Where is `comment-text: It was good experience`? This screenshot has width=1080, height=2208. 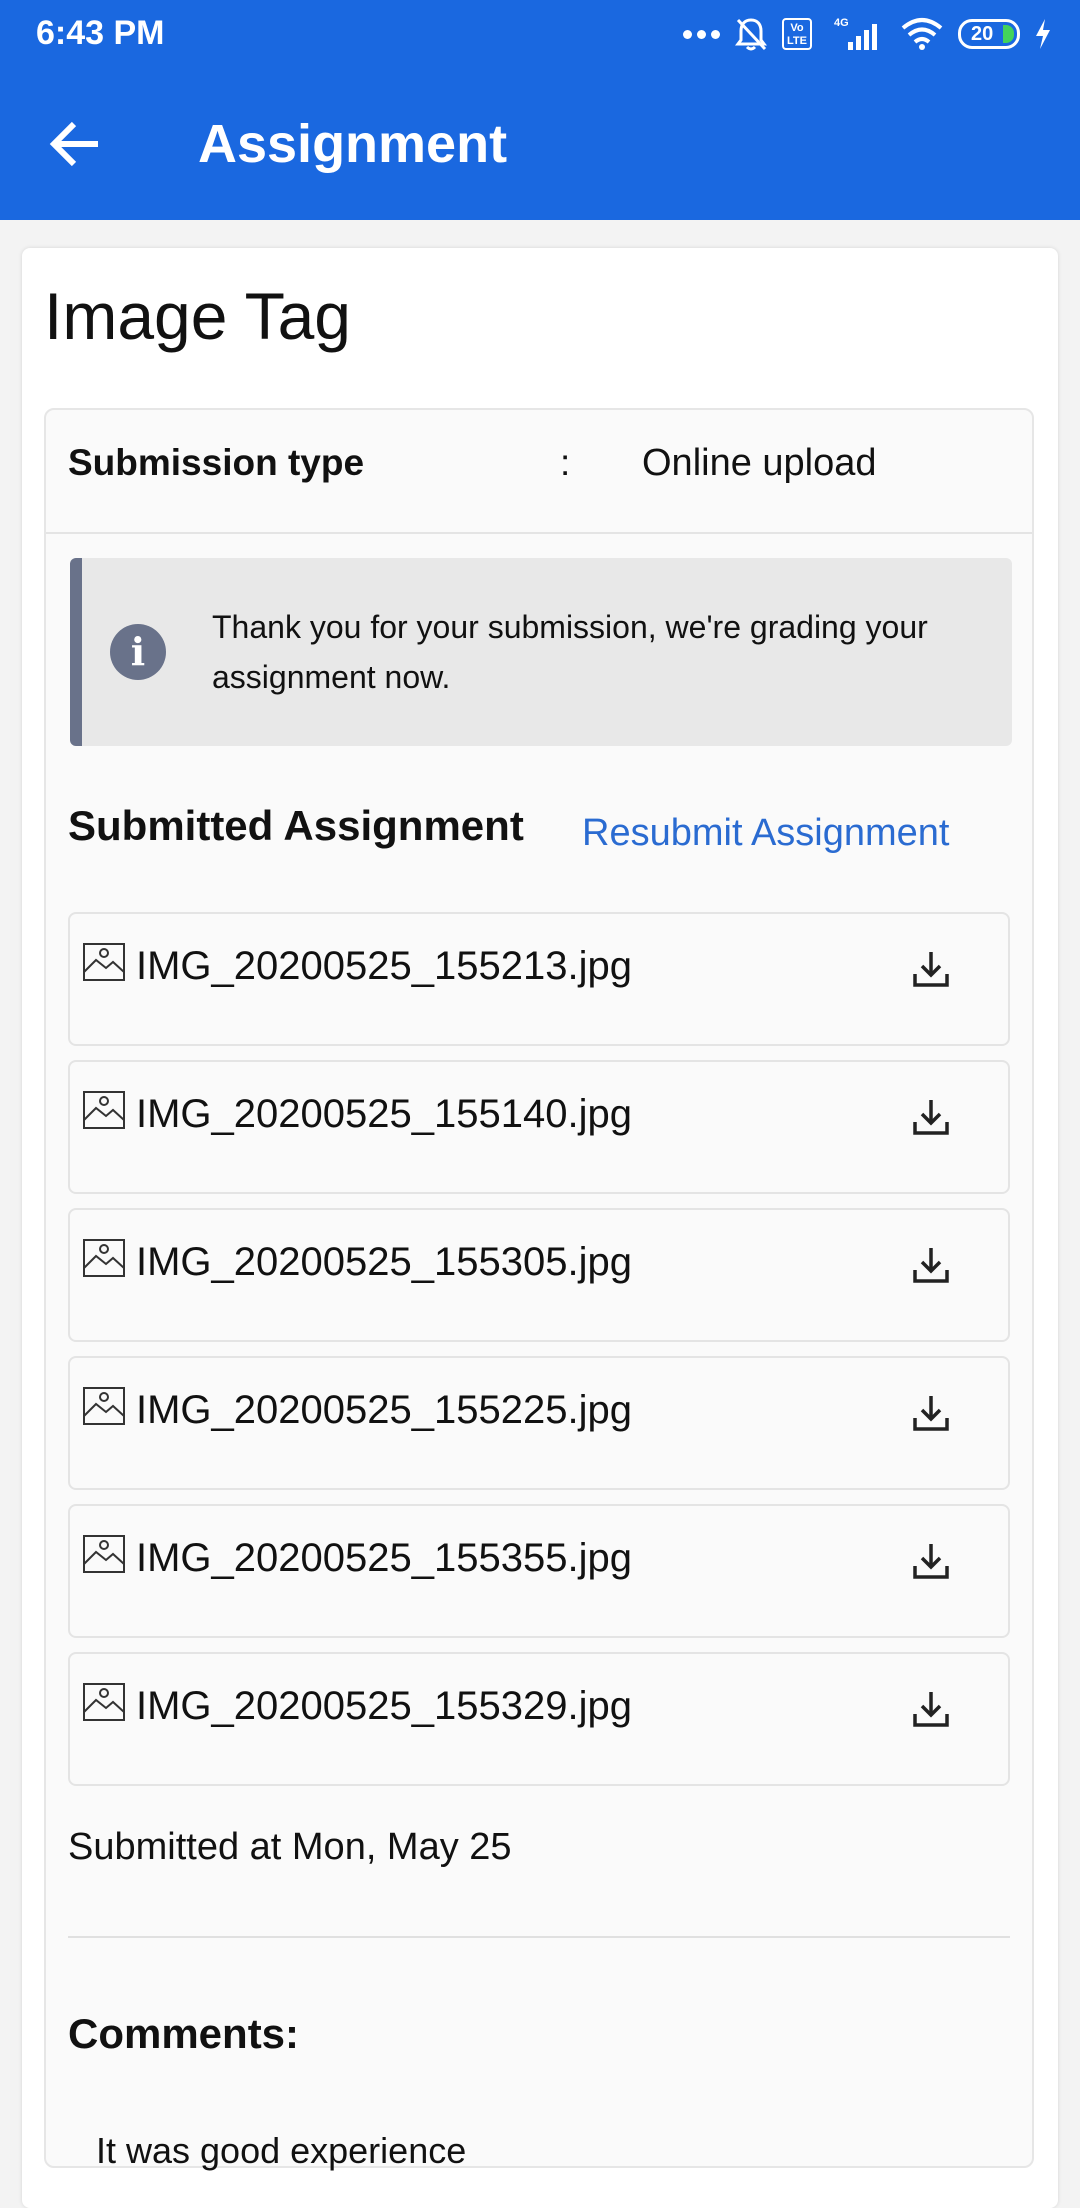 comment-text: It was good experience is located at coordinates (281, 2150).